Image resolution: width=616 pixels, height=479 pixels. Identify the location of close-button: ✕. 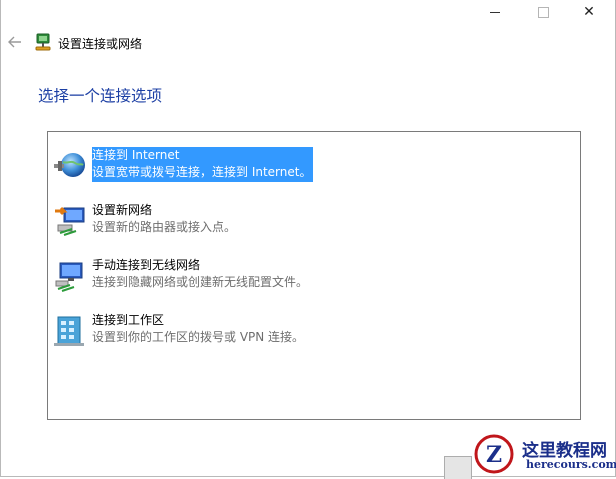
(589, 12).